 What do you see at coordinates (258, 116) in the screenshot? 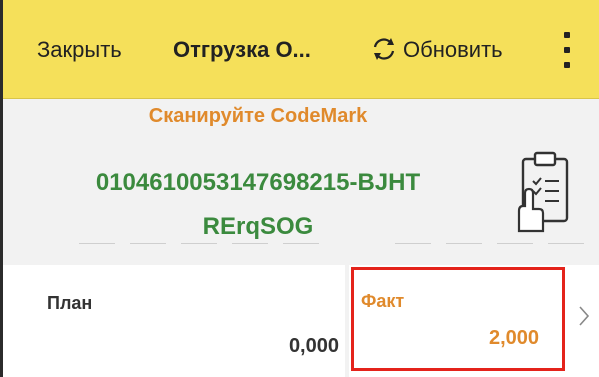
I see `scan-prompt: Сканируйте CodeMark` at bounding box center [258, 116].